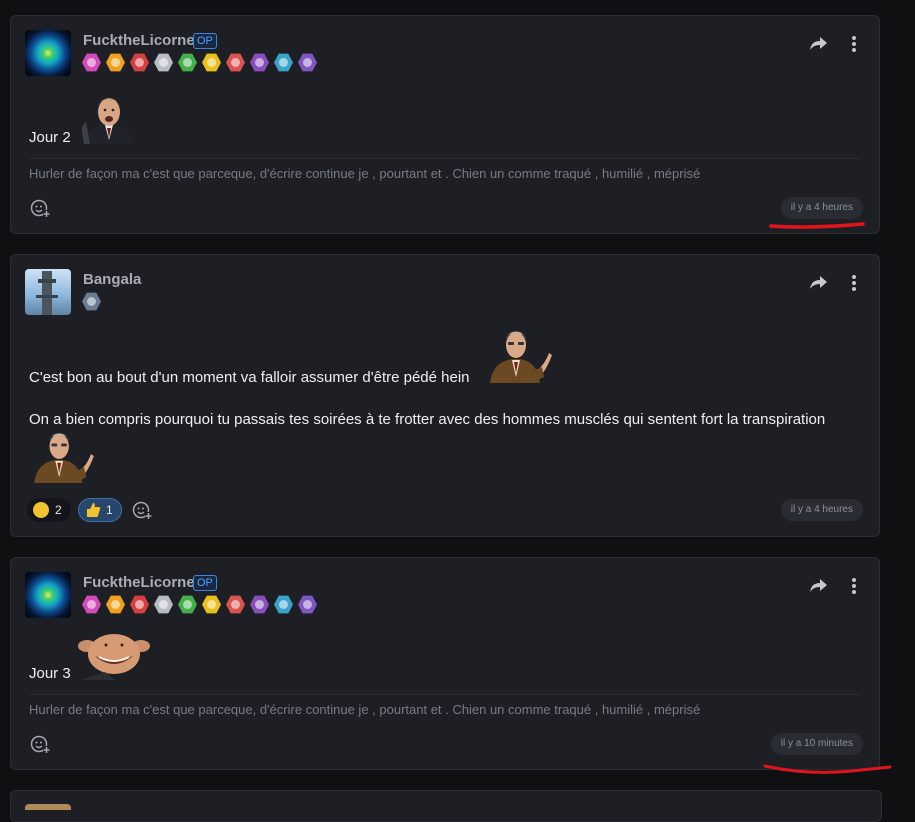 The image size is (915, 822). I want to click on post-text: Jour 2, so click(50, 137).